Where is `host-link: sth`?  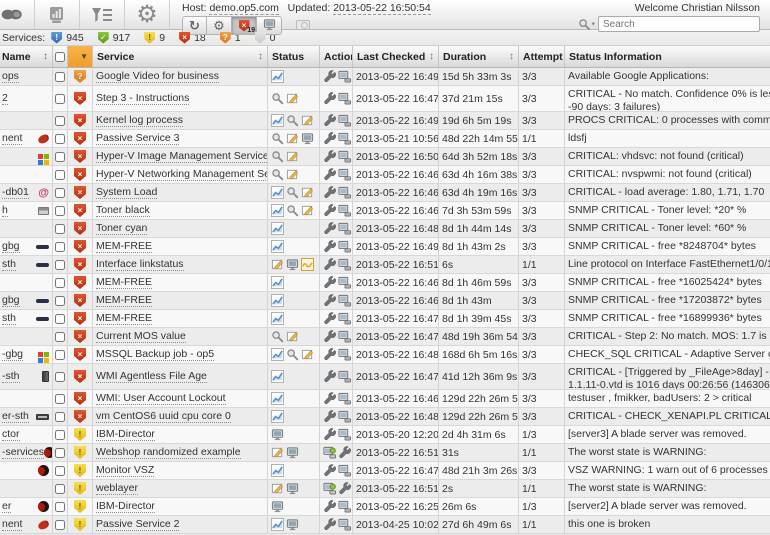 host-link: sth is located at coordinates (9, 264).